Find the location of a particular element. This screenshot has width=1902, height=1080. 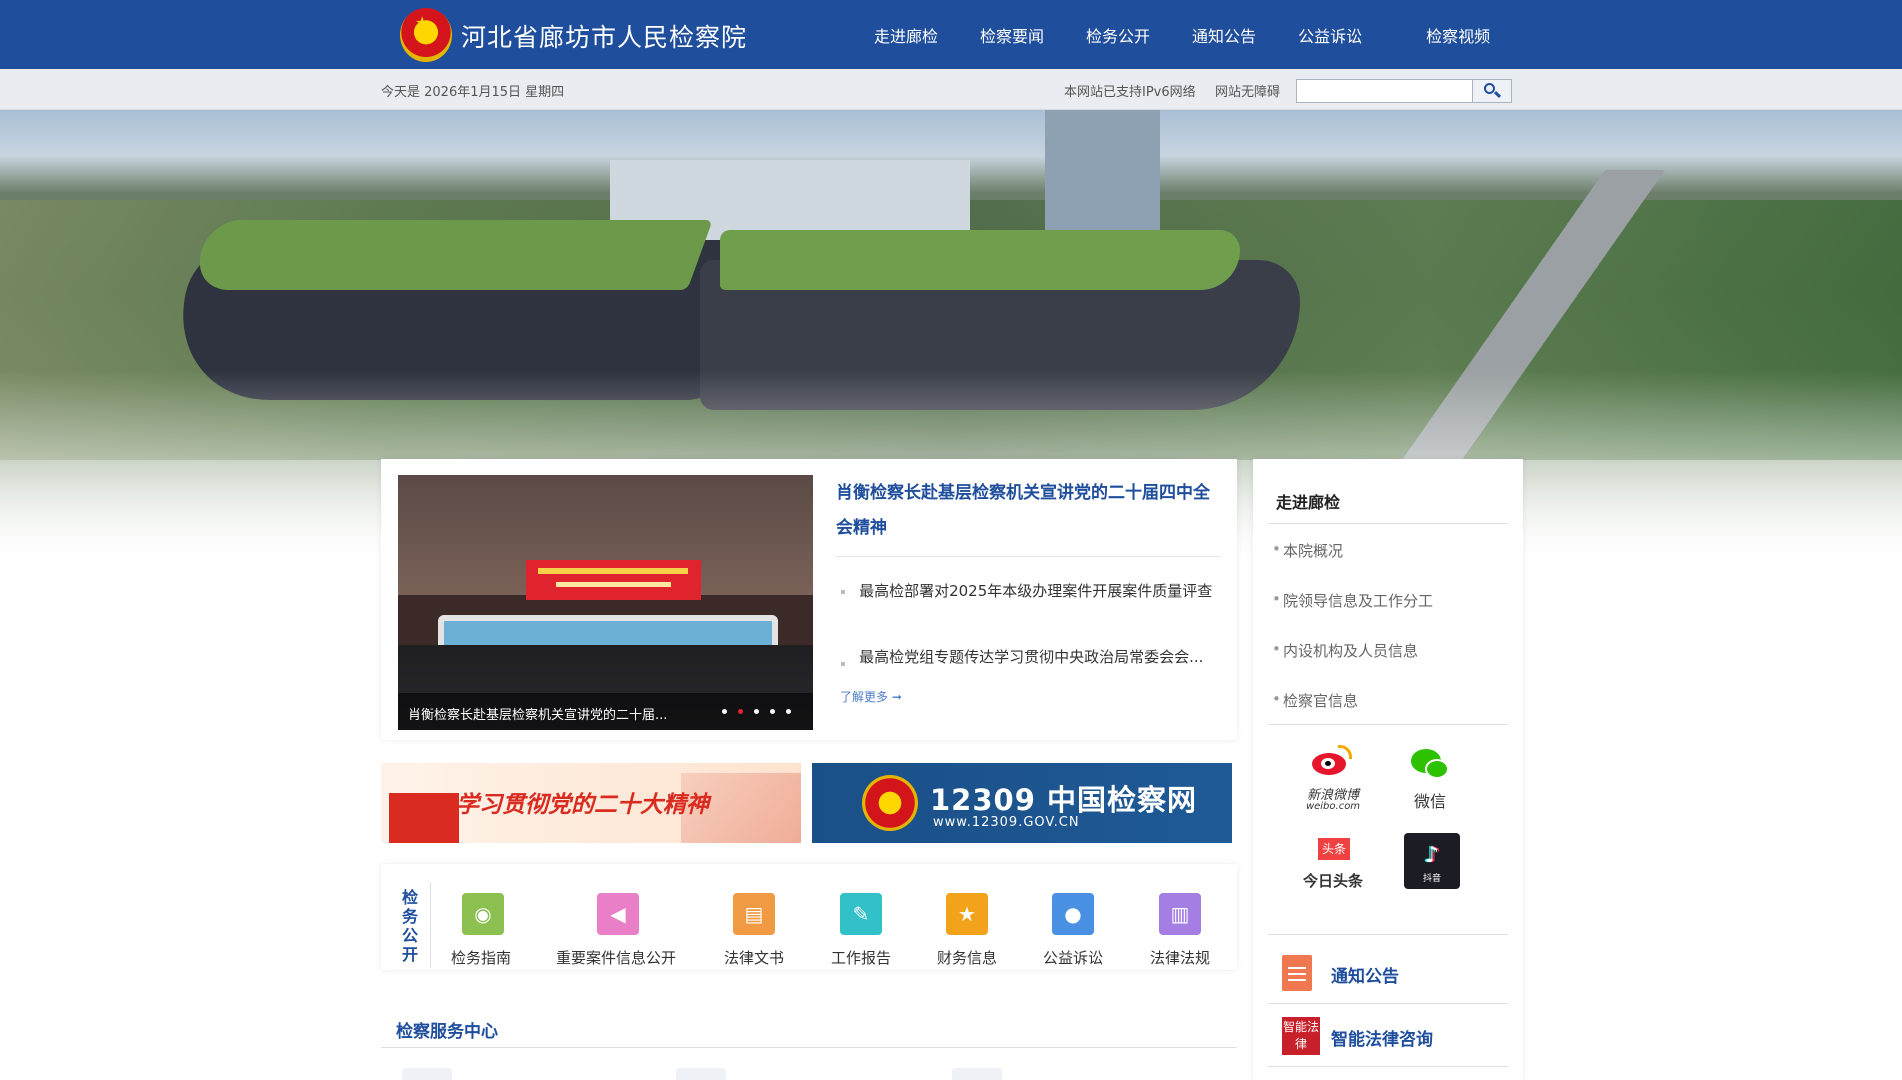

toutiao-icon: 头条 is located at coordinates (1334, 849).